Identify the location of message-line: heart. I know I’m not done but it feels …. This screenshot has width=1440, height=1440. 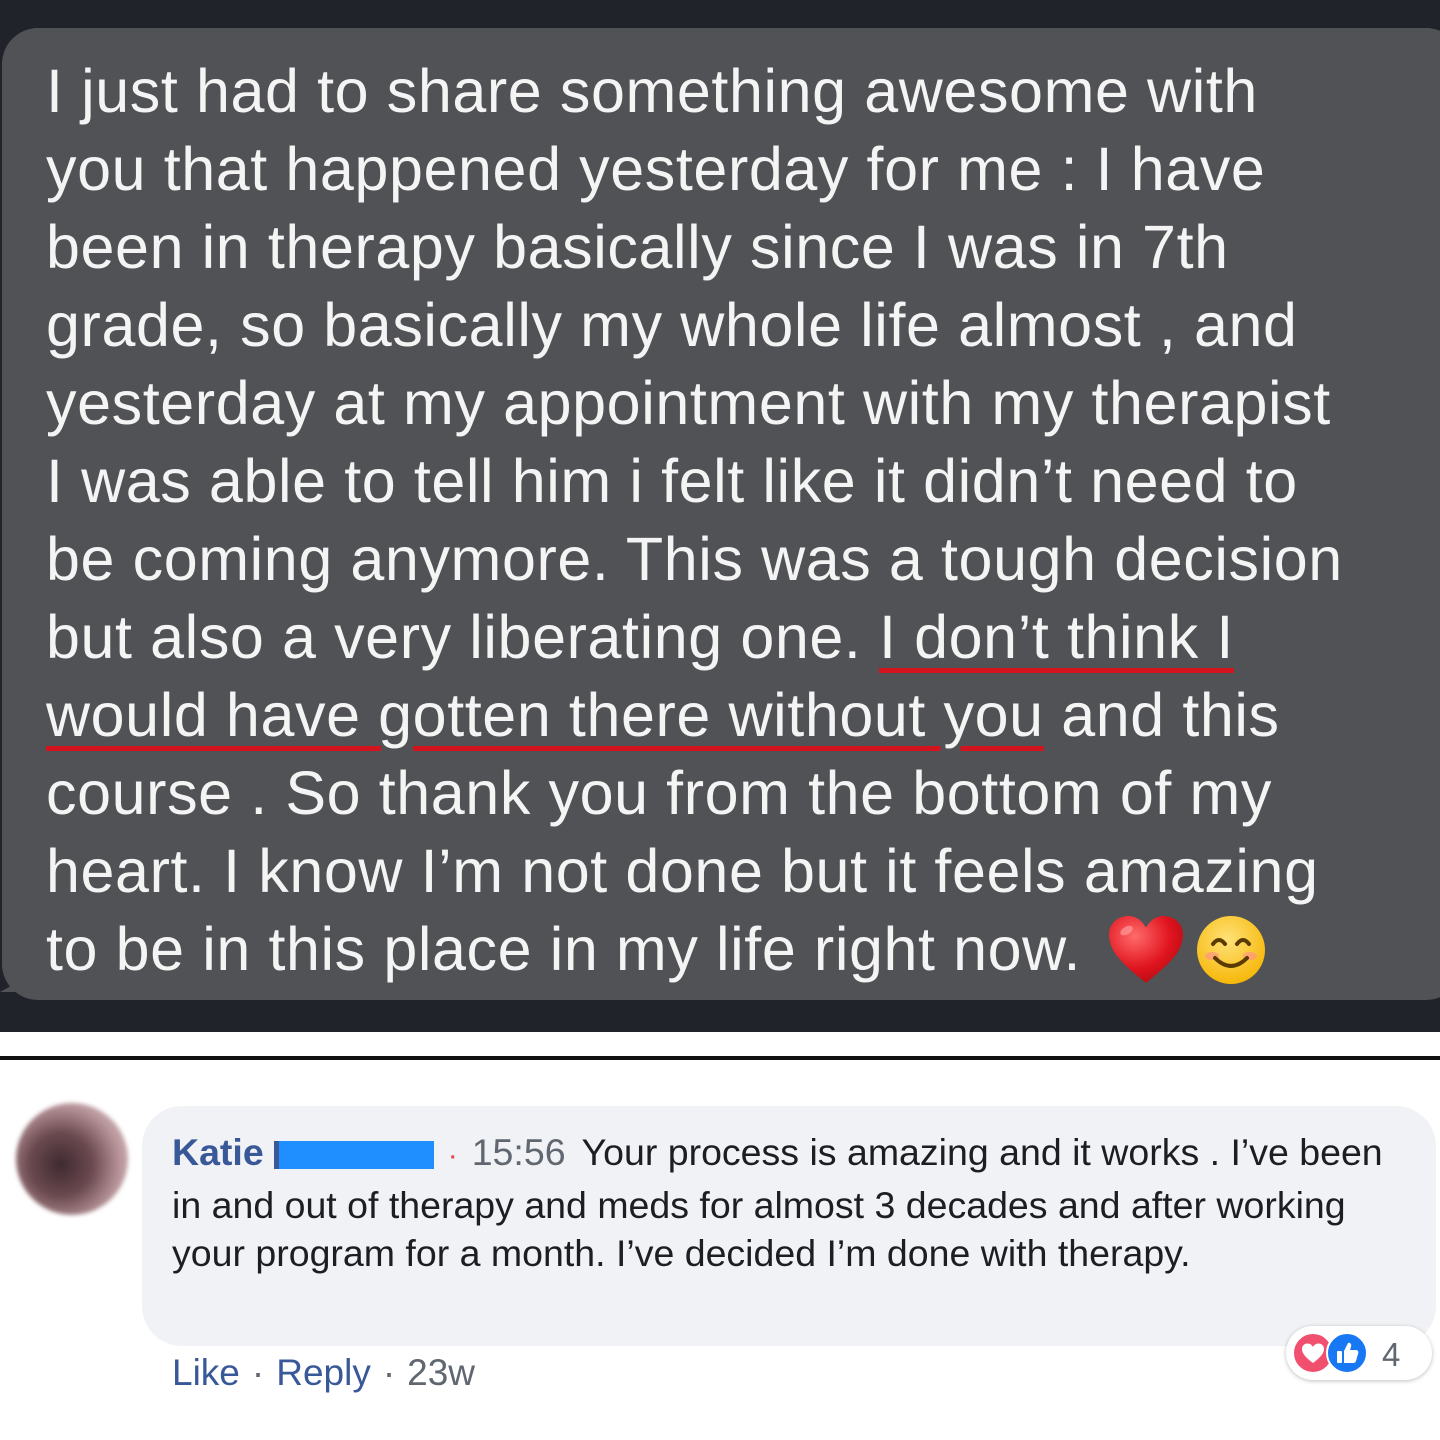
(682, 871).